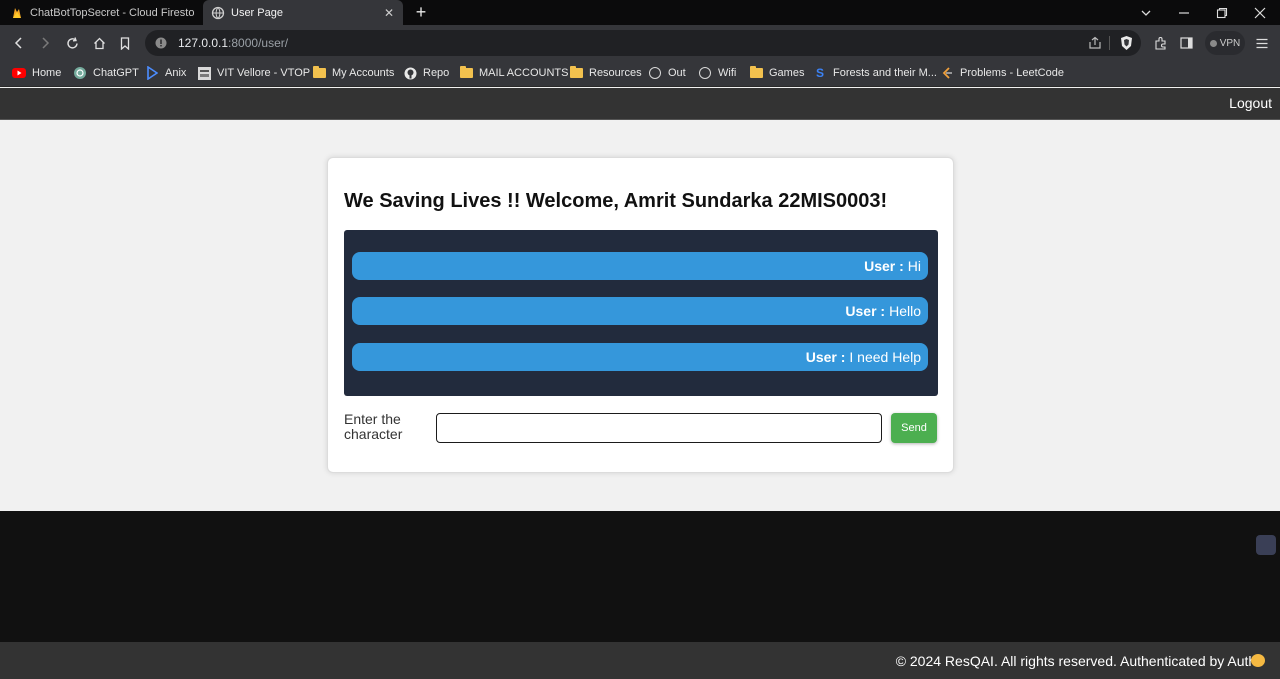 The image size is (1280, 679). Describe the element at coordinates (203, 43) in the screenshot. I see `url-host: 127.0.0.1` at that location.